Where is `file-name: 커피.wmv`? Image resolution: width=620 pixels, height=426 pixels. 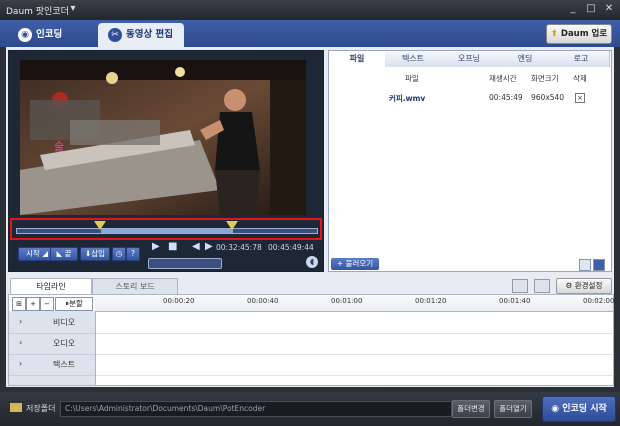 file-name: 커피.wmv is located at coordinates (407, 98).